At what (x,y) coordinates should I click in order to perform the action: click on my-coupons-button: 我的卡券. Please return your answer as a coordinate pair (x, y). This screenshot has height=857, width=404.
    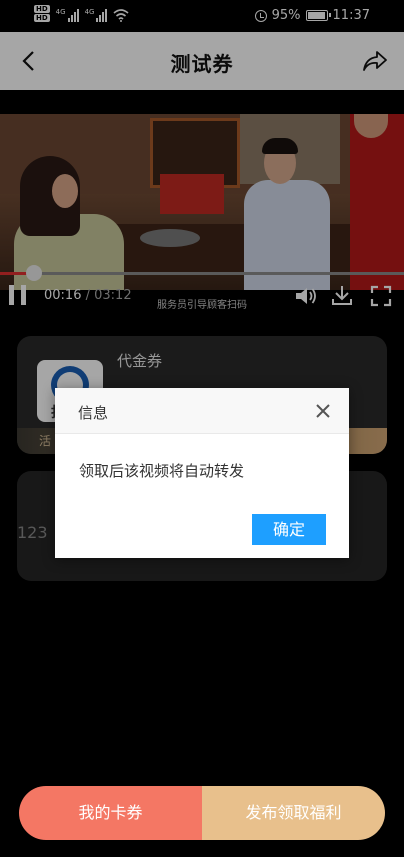
    Looking at the image, I should click on (110, 813).